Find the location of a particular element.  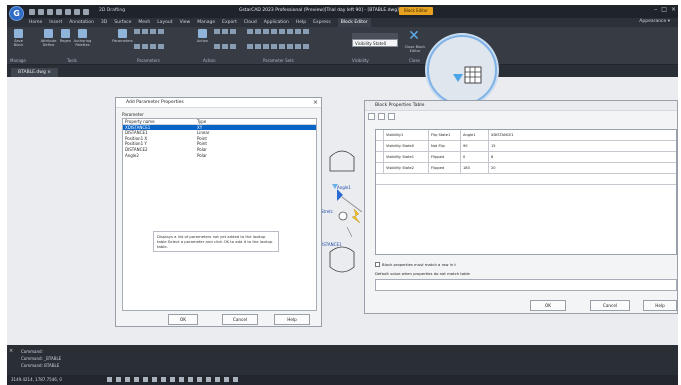

window-controls: – □ × is located at coordinates (665, 9).